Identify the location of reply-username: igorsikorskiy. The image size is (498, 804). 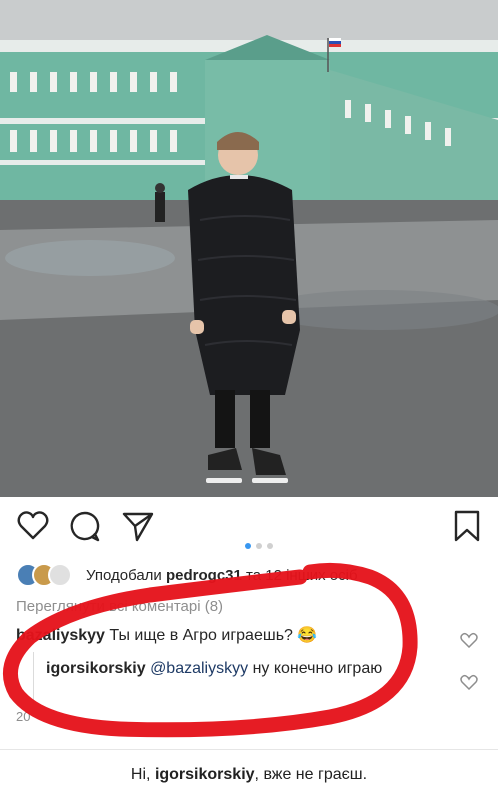
(96, 668).